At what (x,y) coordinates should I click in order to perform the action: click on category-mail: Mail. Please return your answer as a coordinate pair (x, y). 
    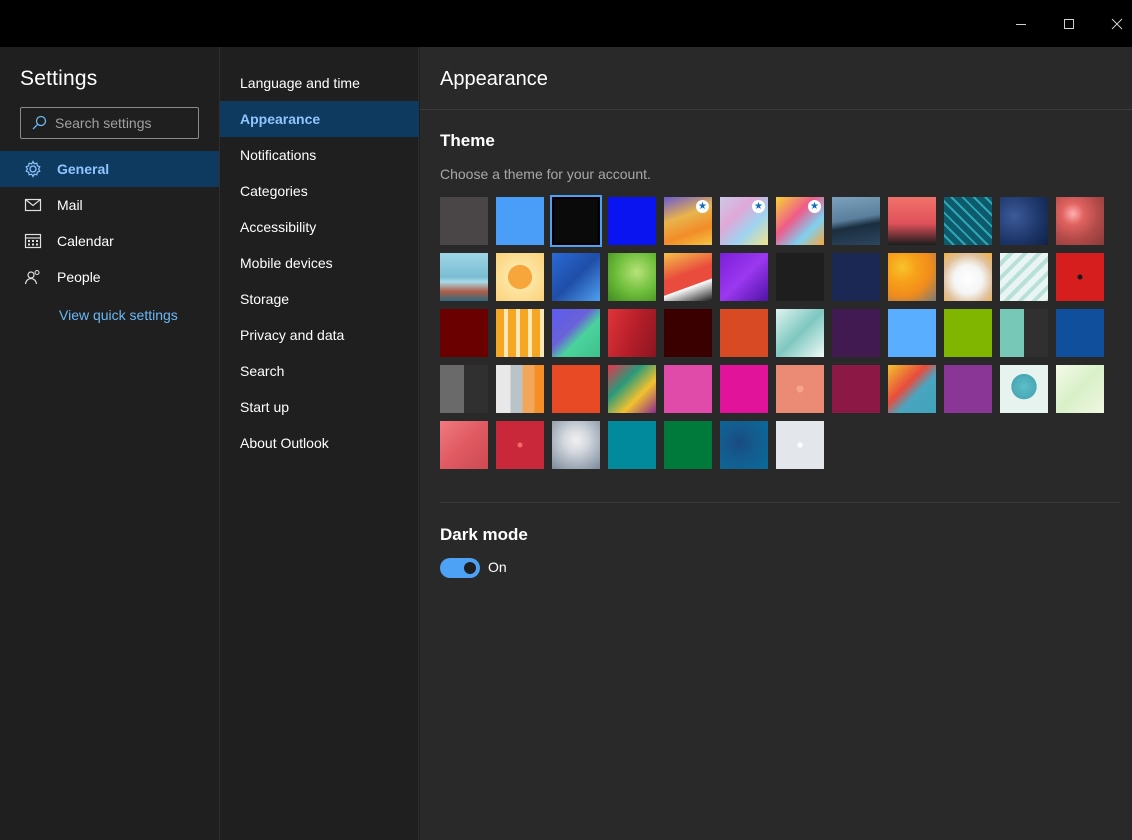
    Looking at the image, I should click on (109, 205).